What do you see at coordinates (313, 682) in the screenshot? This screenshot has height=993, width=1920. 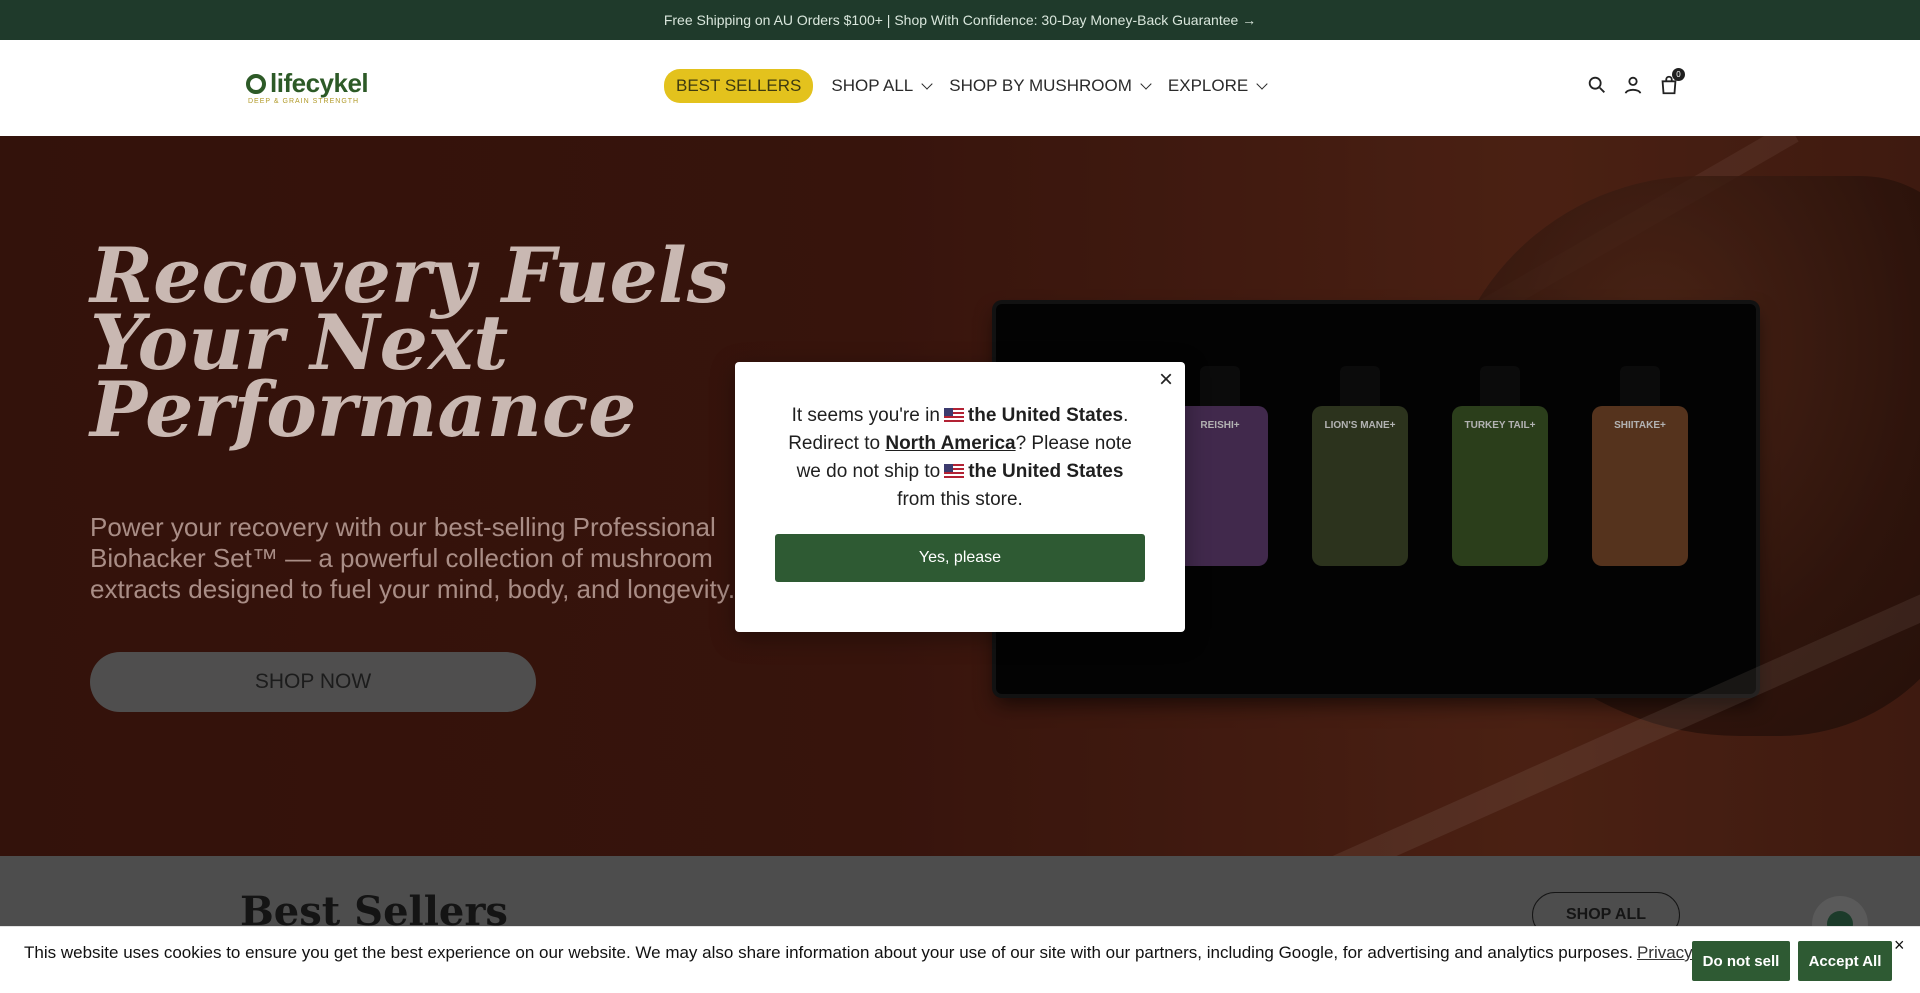 I see `shop-now-button: SHOP NOW` at bounding box center [313, 682].